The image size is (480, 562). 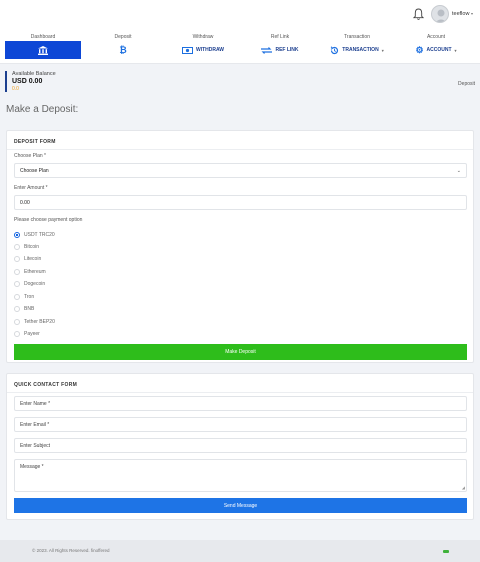 I want to click on username: teeflow, so click(x=461, y=14).